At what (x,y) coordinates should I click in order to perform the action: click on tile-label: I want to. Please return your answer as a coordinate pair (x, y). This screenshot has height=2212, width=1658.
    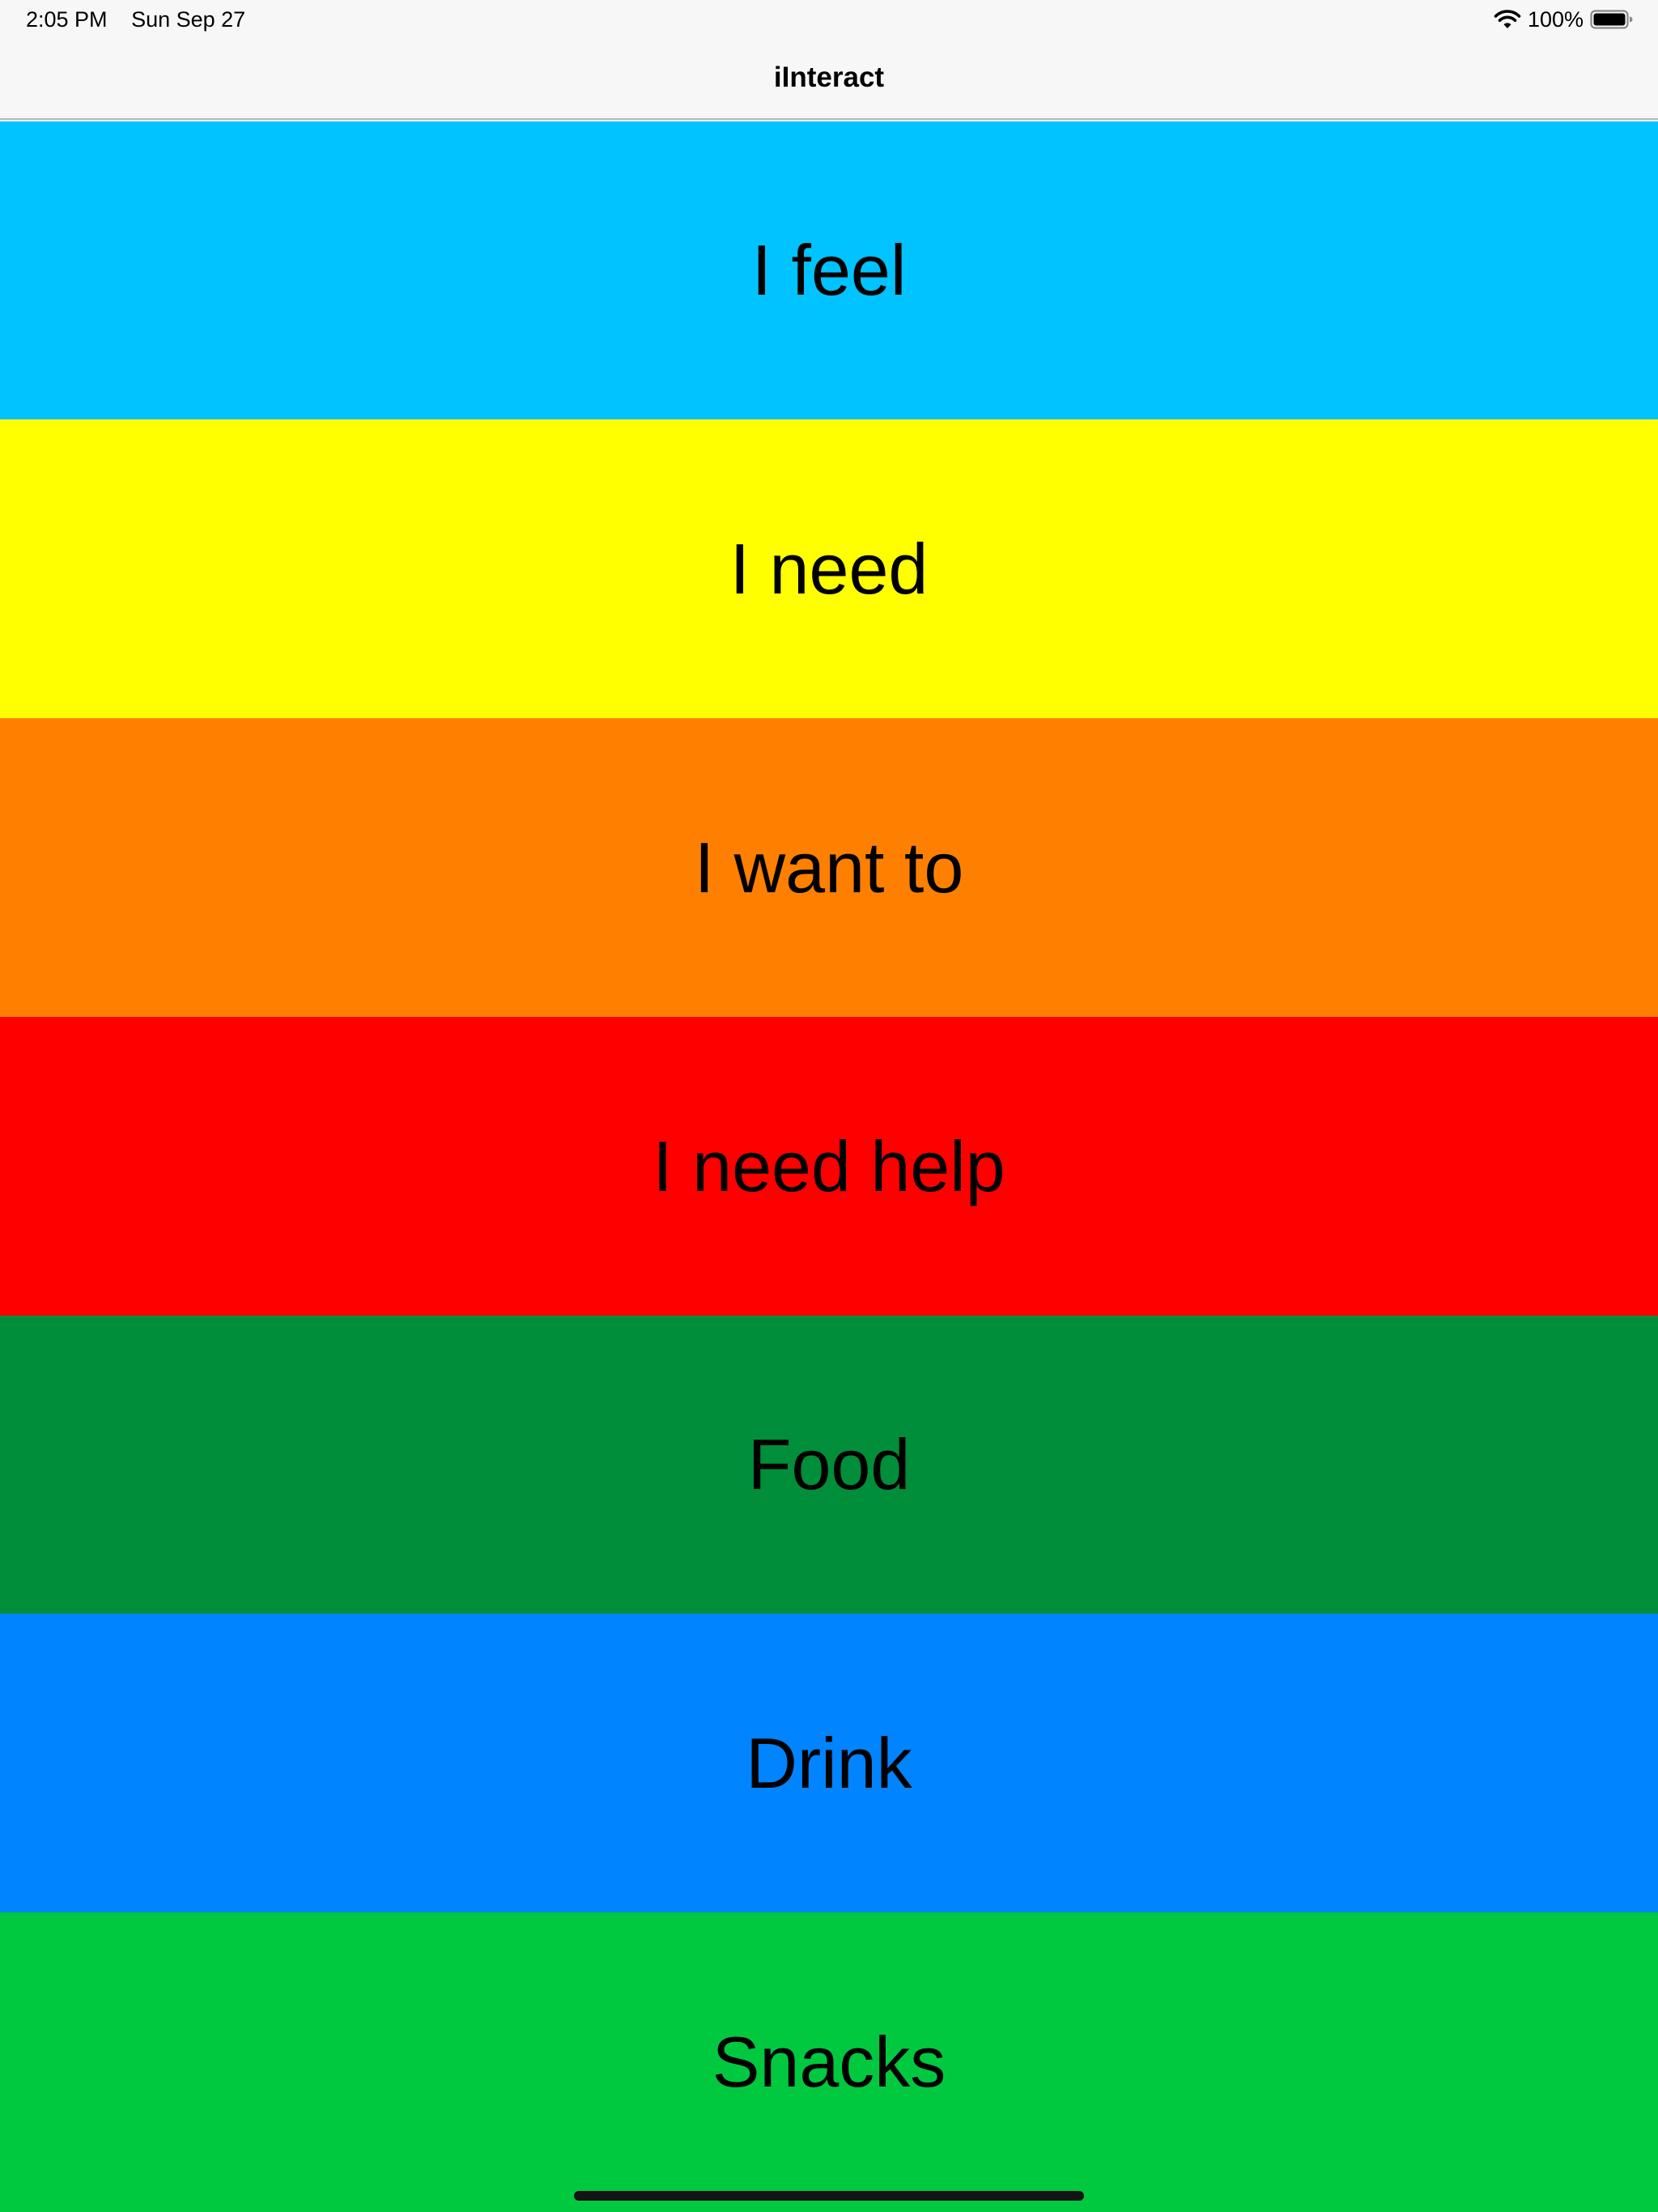
    Looking at the image, I should click on (829, 868).